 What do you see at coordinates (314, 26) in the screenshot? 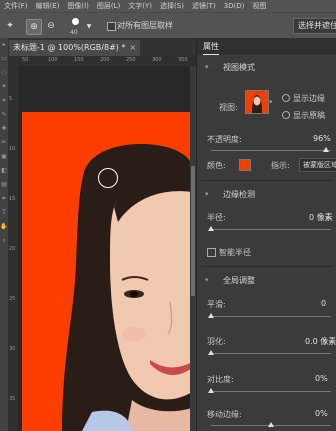
I see `select-and-mask-button: 选择并遮住` at bounding box center [314, 26].